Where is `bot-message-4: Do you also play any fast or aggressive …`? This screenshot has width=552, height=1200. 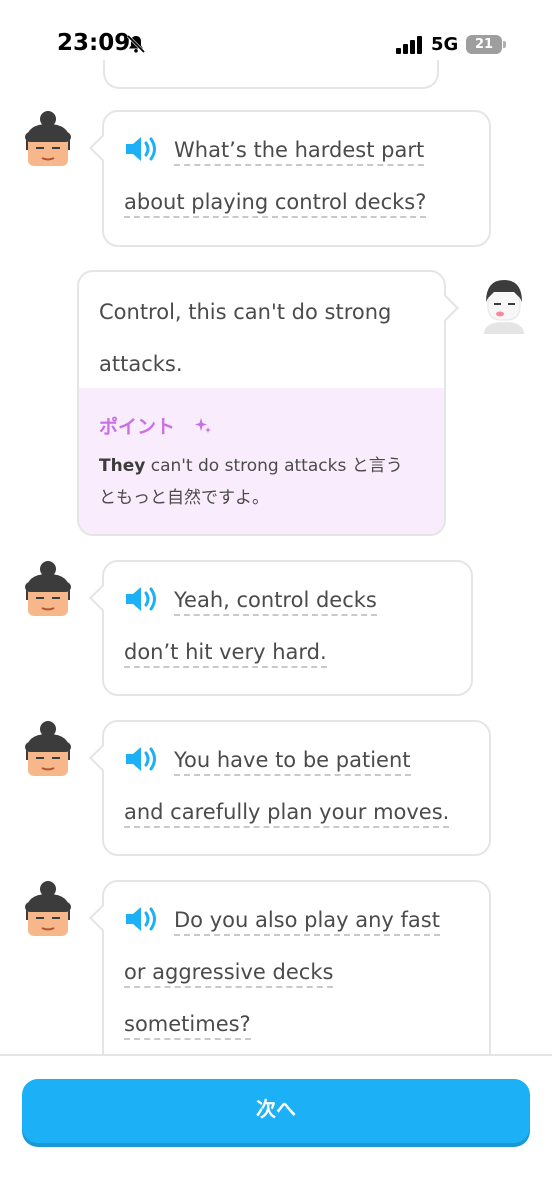 bot-message-4: Do you also play any fast or aggressive … is located at coordinates (290, 980).